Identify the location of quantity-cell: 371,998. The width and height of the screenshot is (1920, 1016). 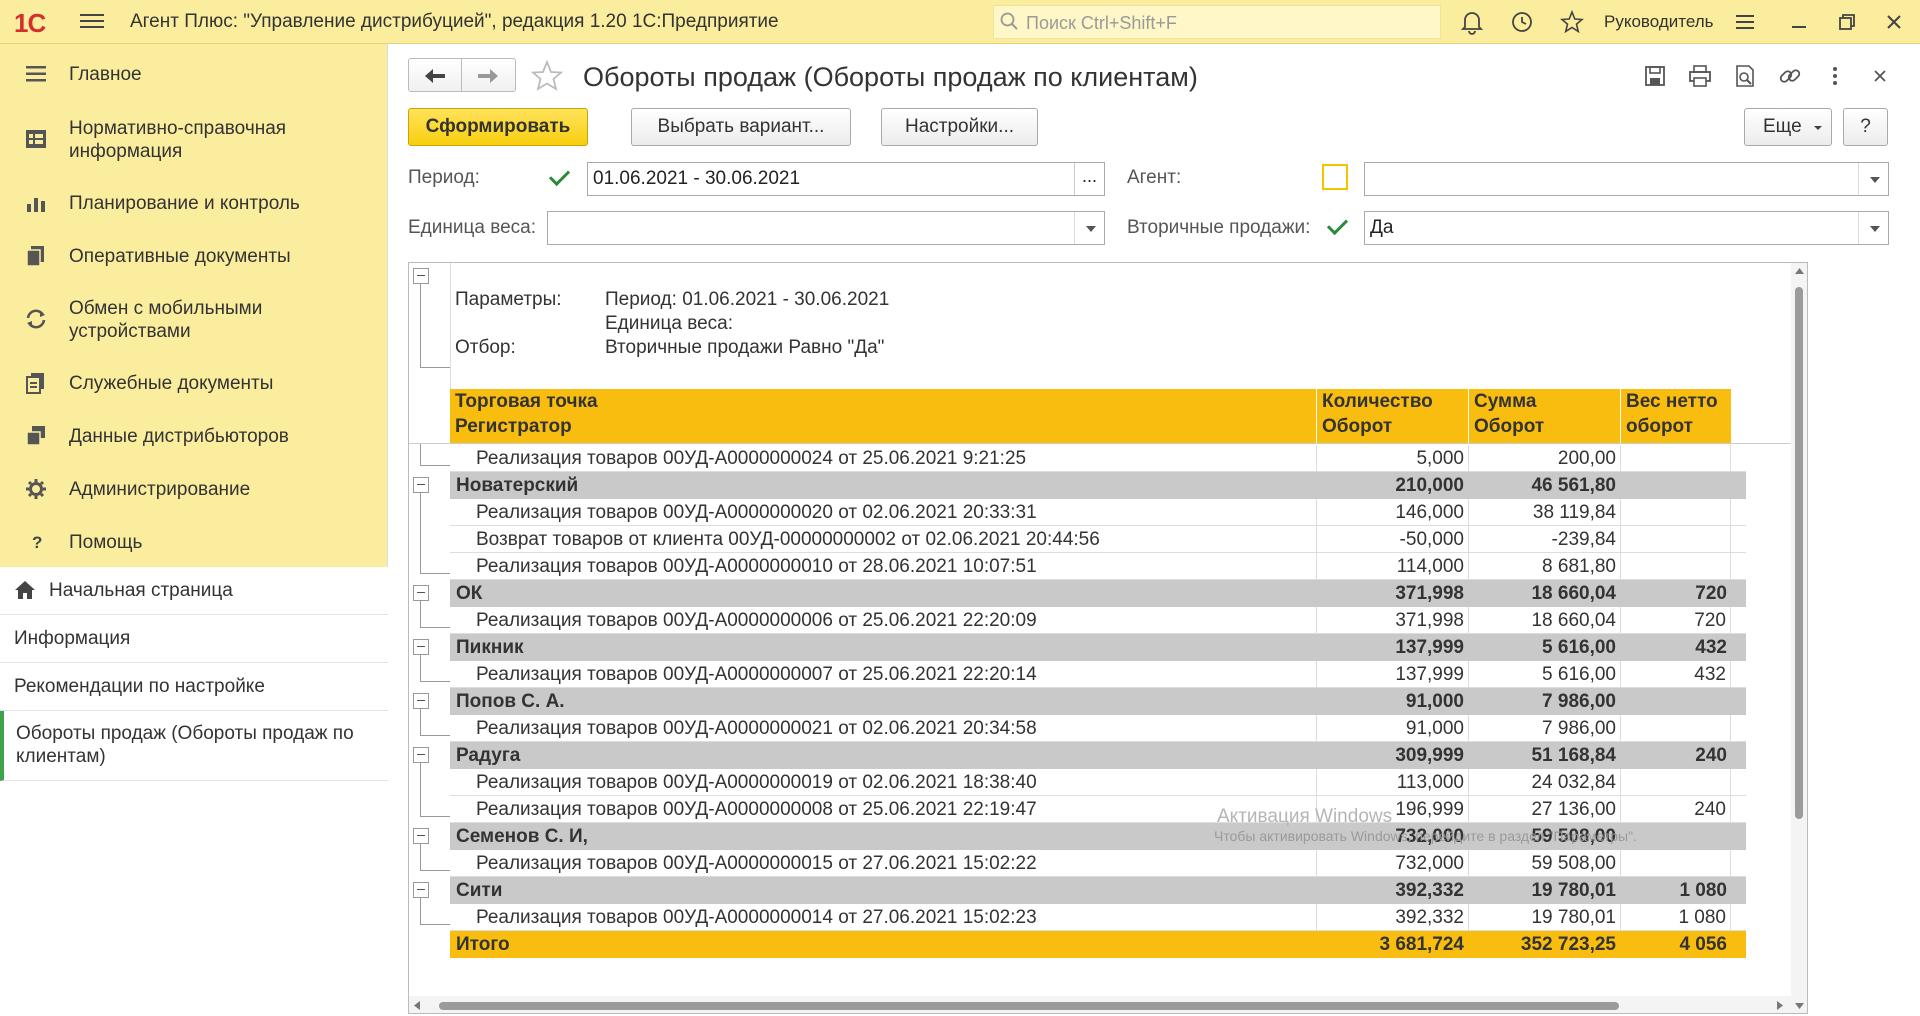
(1429, 593).